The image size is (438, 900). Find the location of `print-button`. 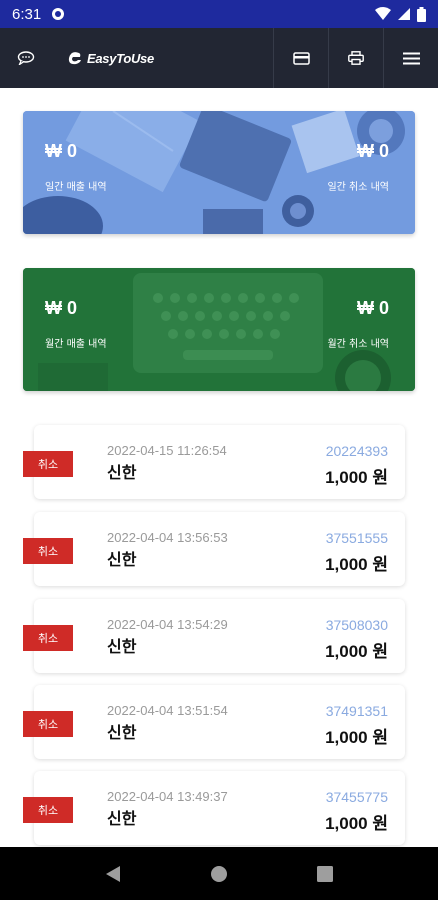

print-button is located at coordinates (355, 58).